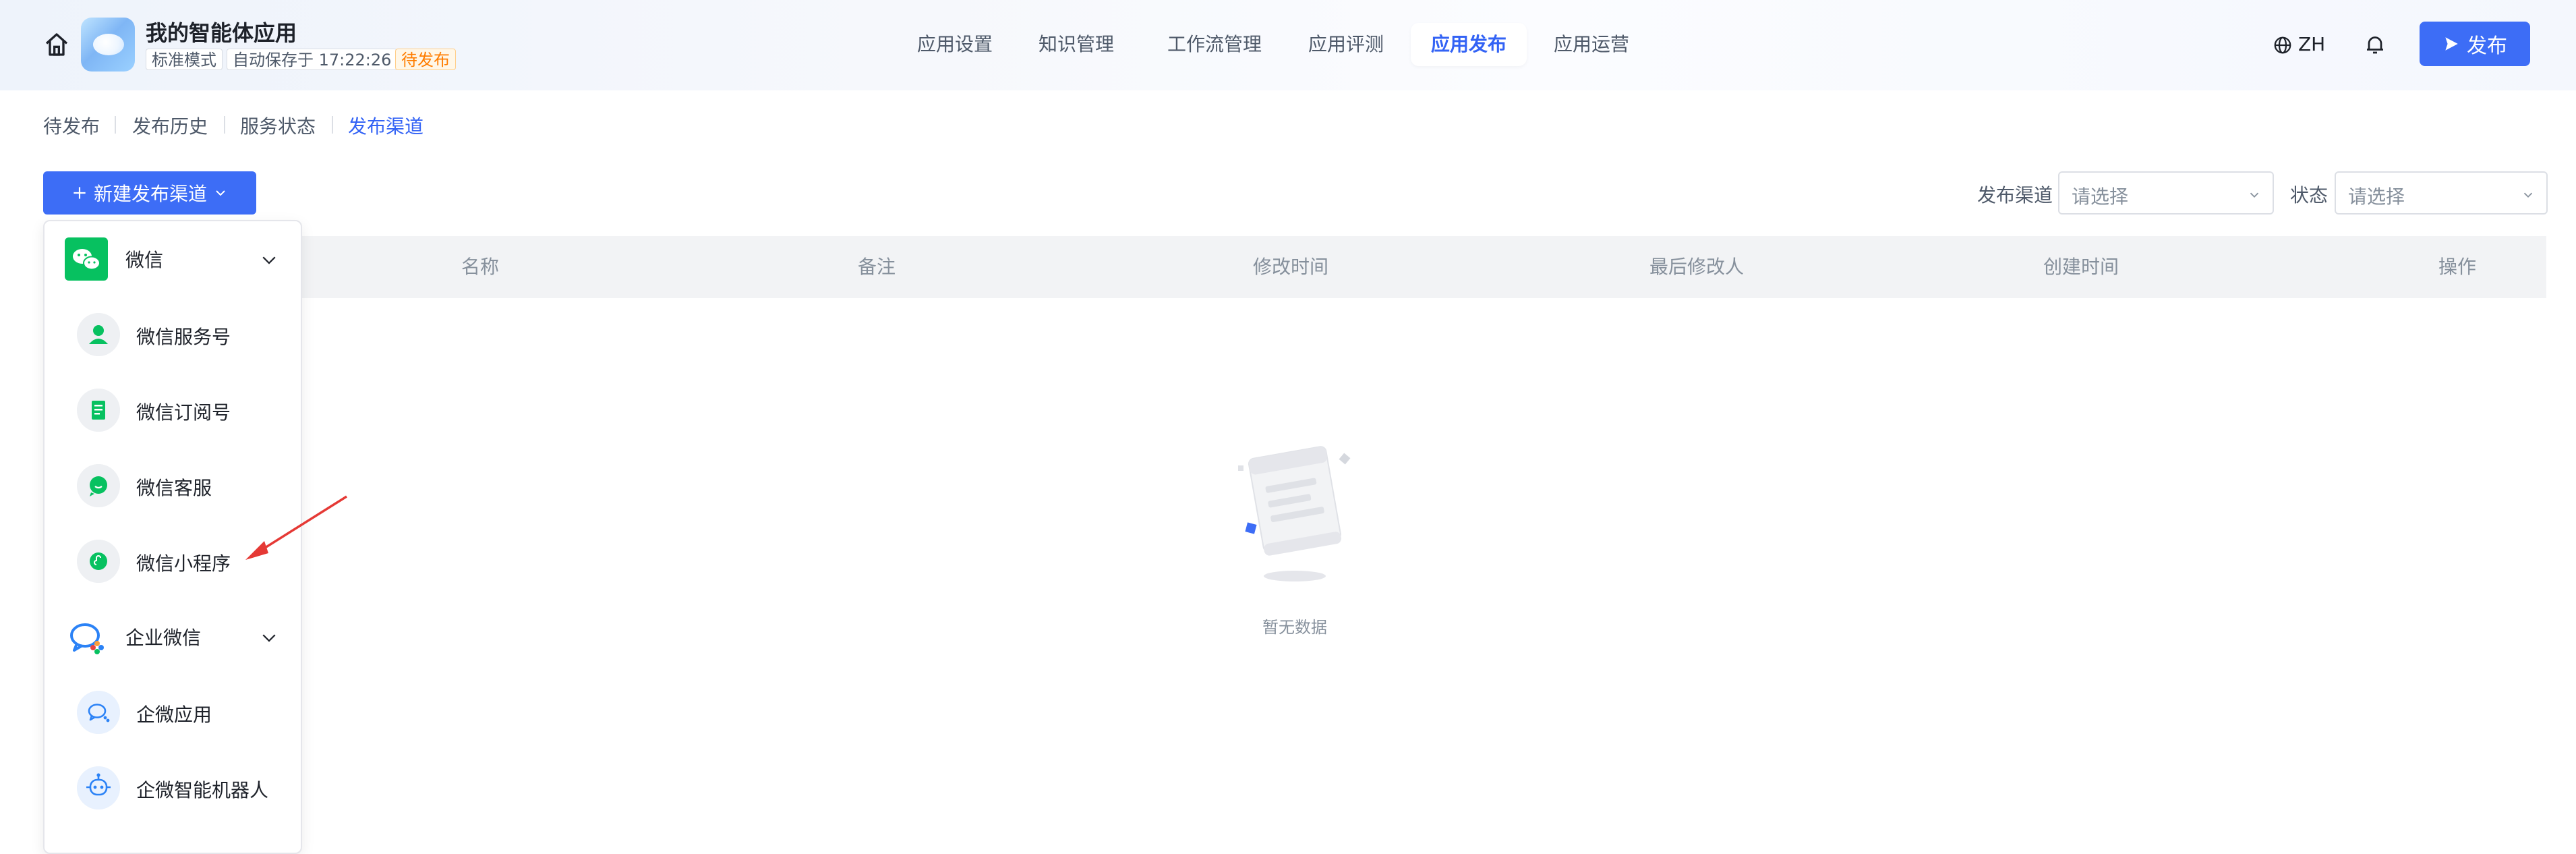 The height and width of the screenshot is (854, 2576). What do you see at coordinates (2377, 197) in the screenshot?
I see `status-select-placeholder: 请选择` at bounding box center [2377, 197].